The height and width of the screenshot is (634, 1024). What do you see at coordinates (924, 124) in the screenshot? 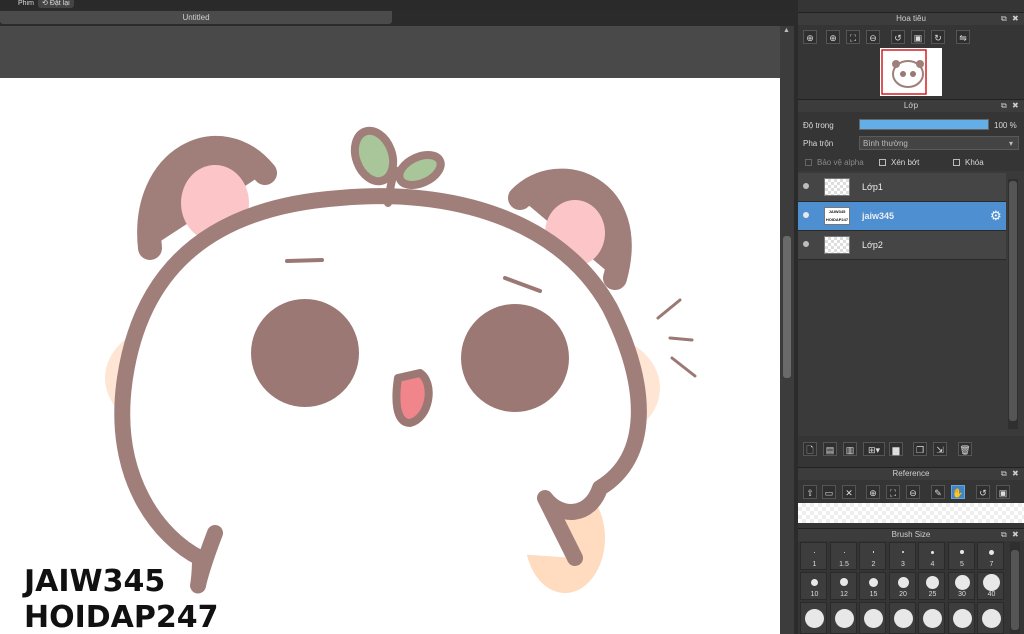
I see `opacity-slider` at bounding box center [924, 124].